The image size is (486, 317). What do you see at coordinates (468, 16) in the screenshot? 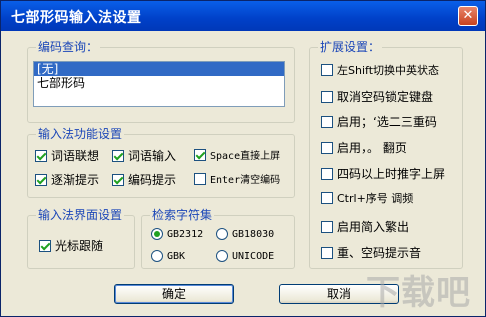
I see `close-button: ✕` at bounding box center [468, 16].